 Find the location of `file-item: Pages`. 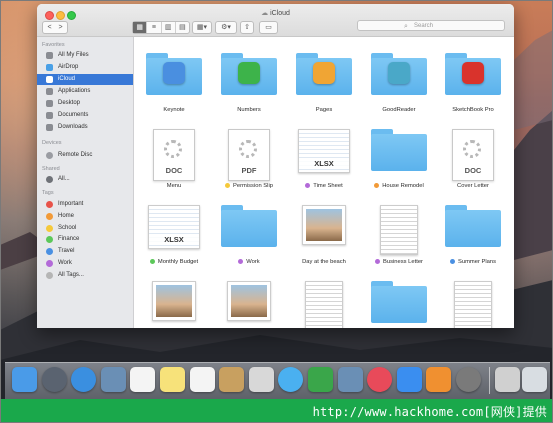

file-item: Pages is located at coordinates (324, 83).